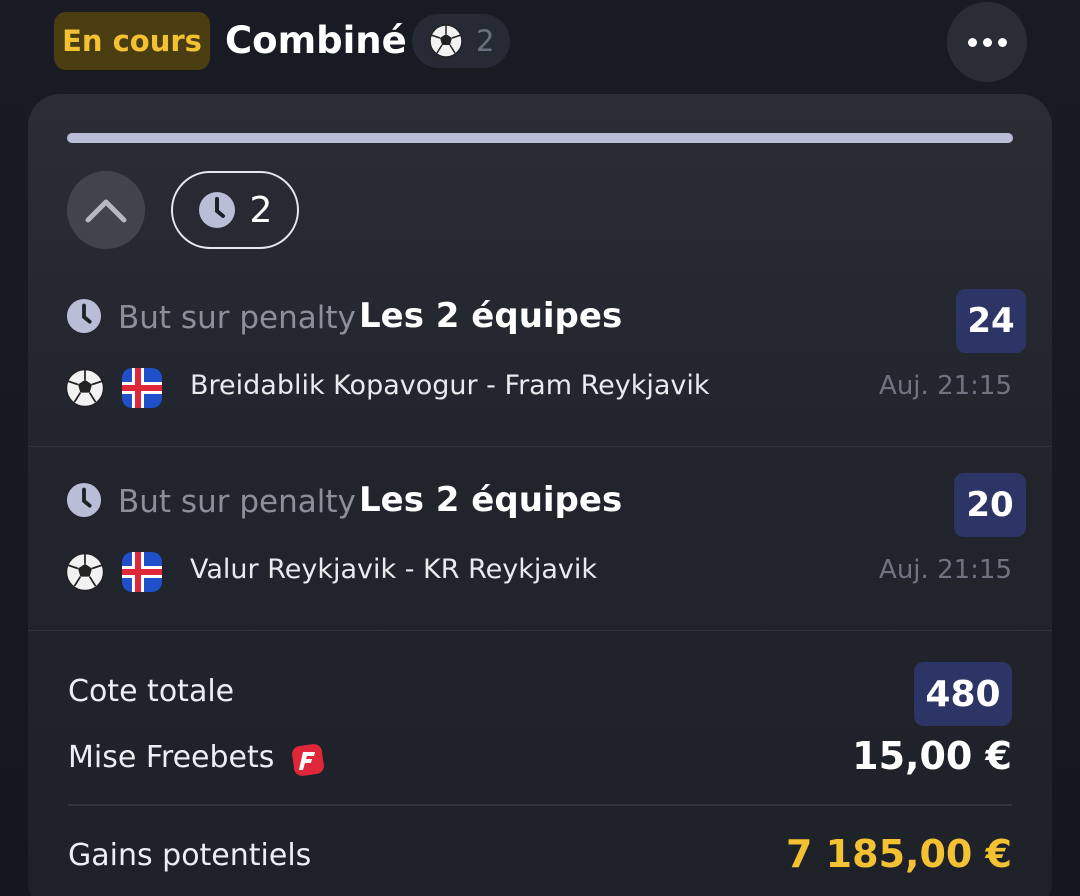 The image size is (1080, 896). I want to click on odds-badge: 20, so click(990, 505).